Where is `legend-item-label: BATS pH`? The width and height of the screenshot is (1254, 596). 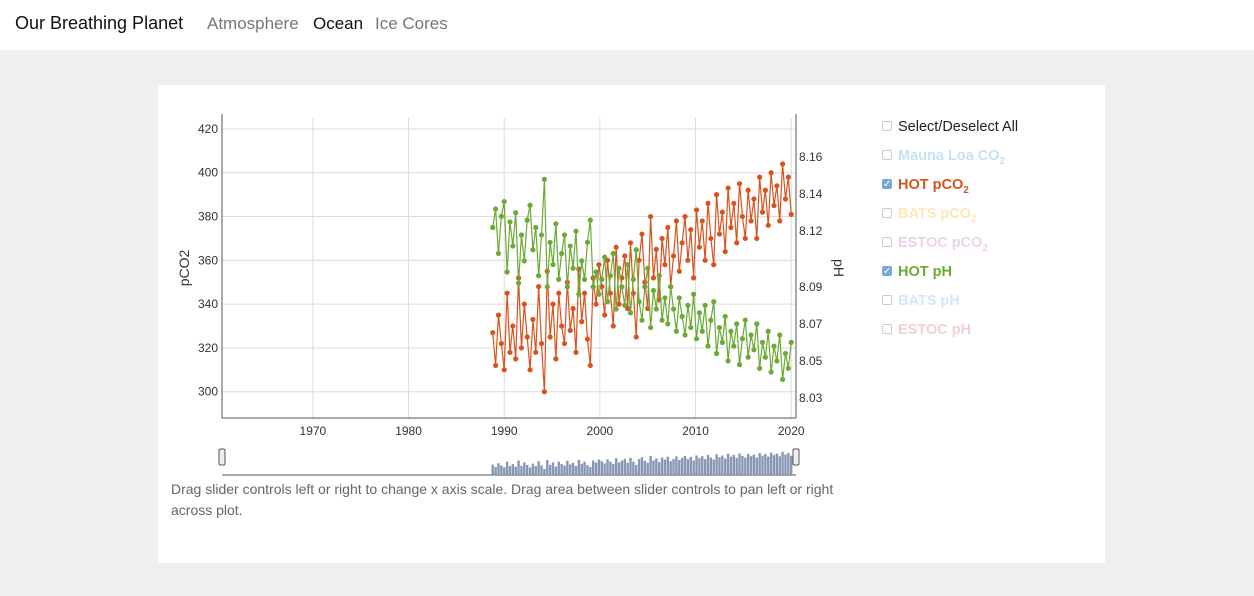
legend-item-label: BATS pH is located at coordinates (929, 301).